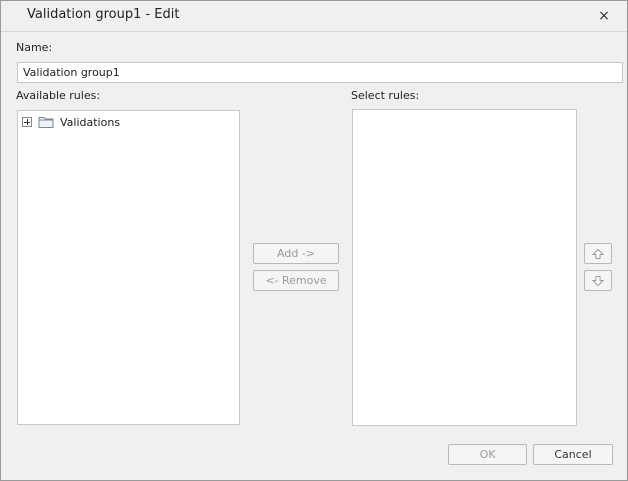 This screenshot has width=628, height=481. I want to click on folder-icon, so click(46, 122).